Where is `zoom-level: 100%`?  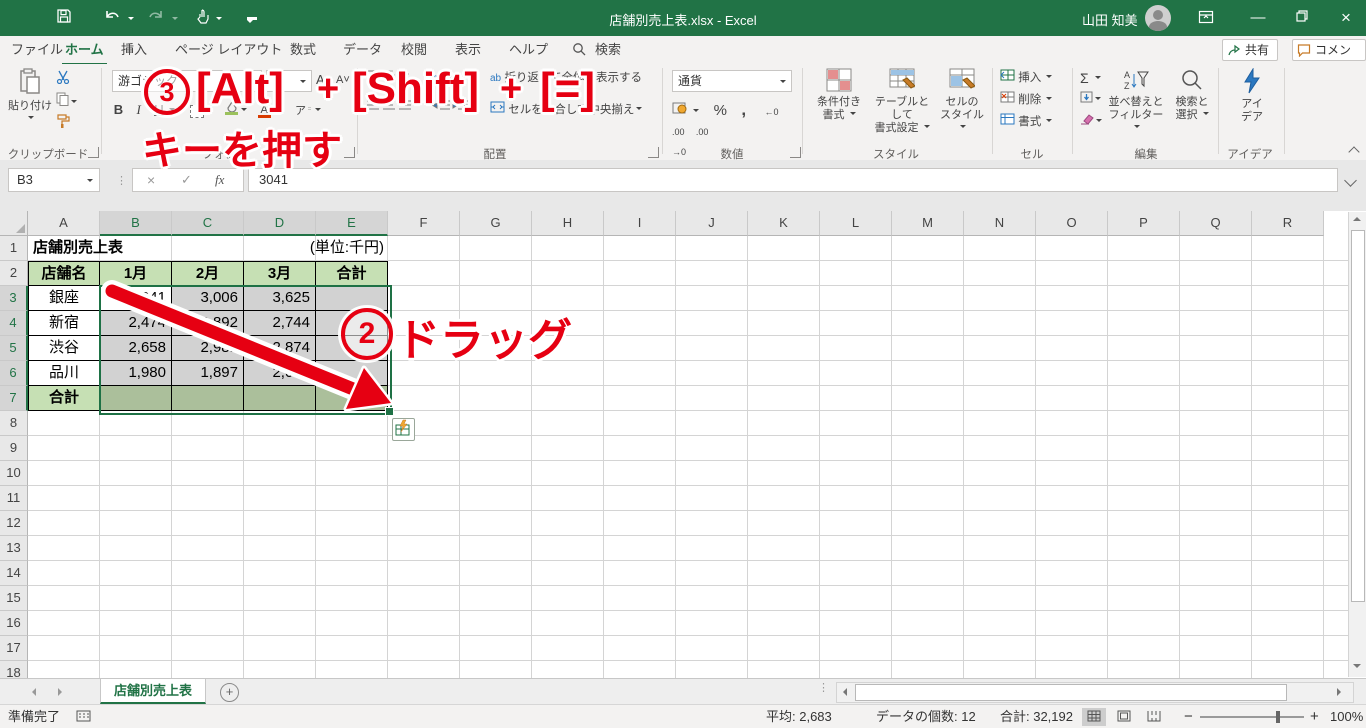 zoom-level: 100% is located at coordinates (1346, 717).